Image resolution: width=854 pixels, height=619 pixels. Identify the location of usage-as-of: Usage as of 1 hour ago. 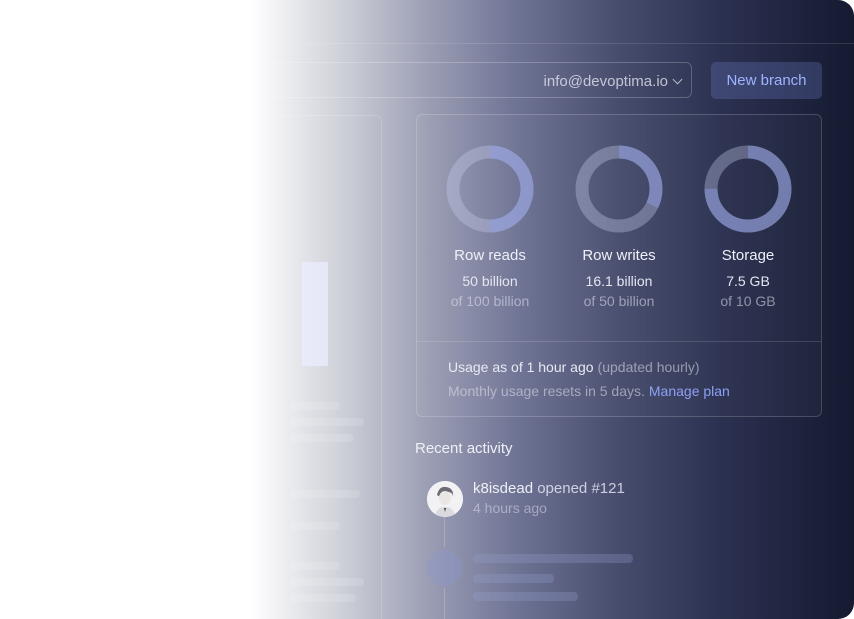
(521, 367).